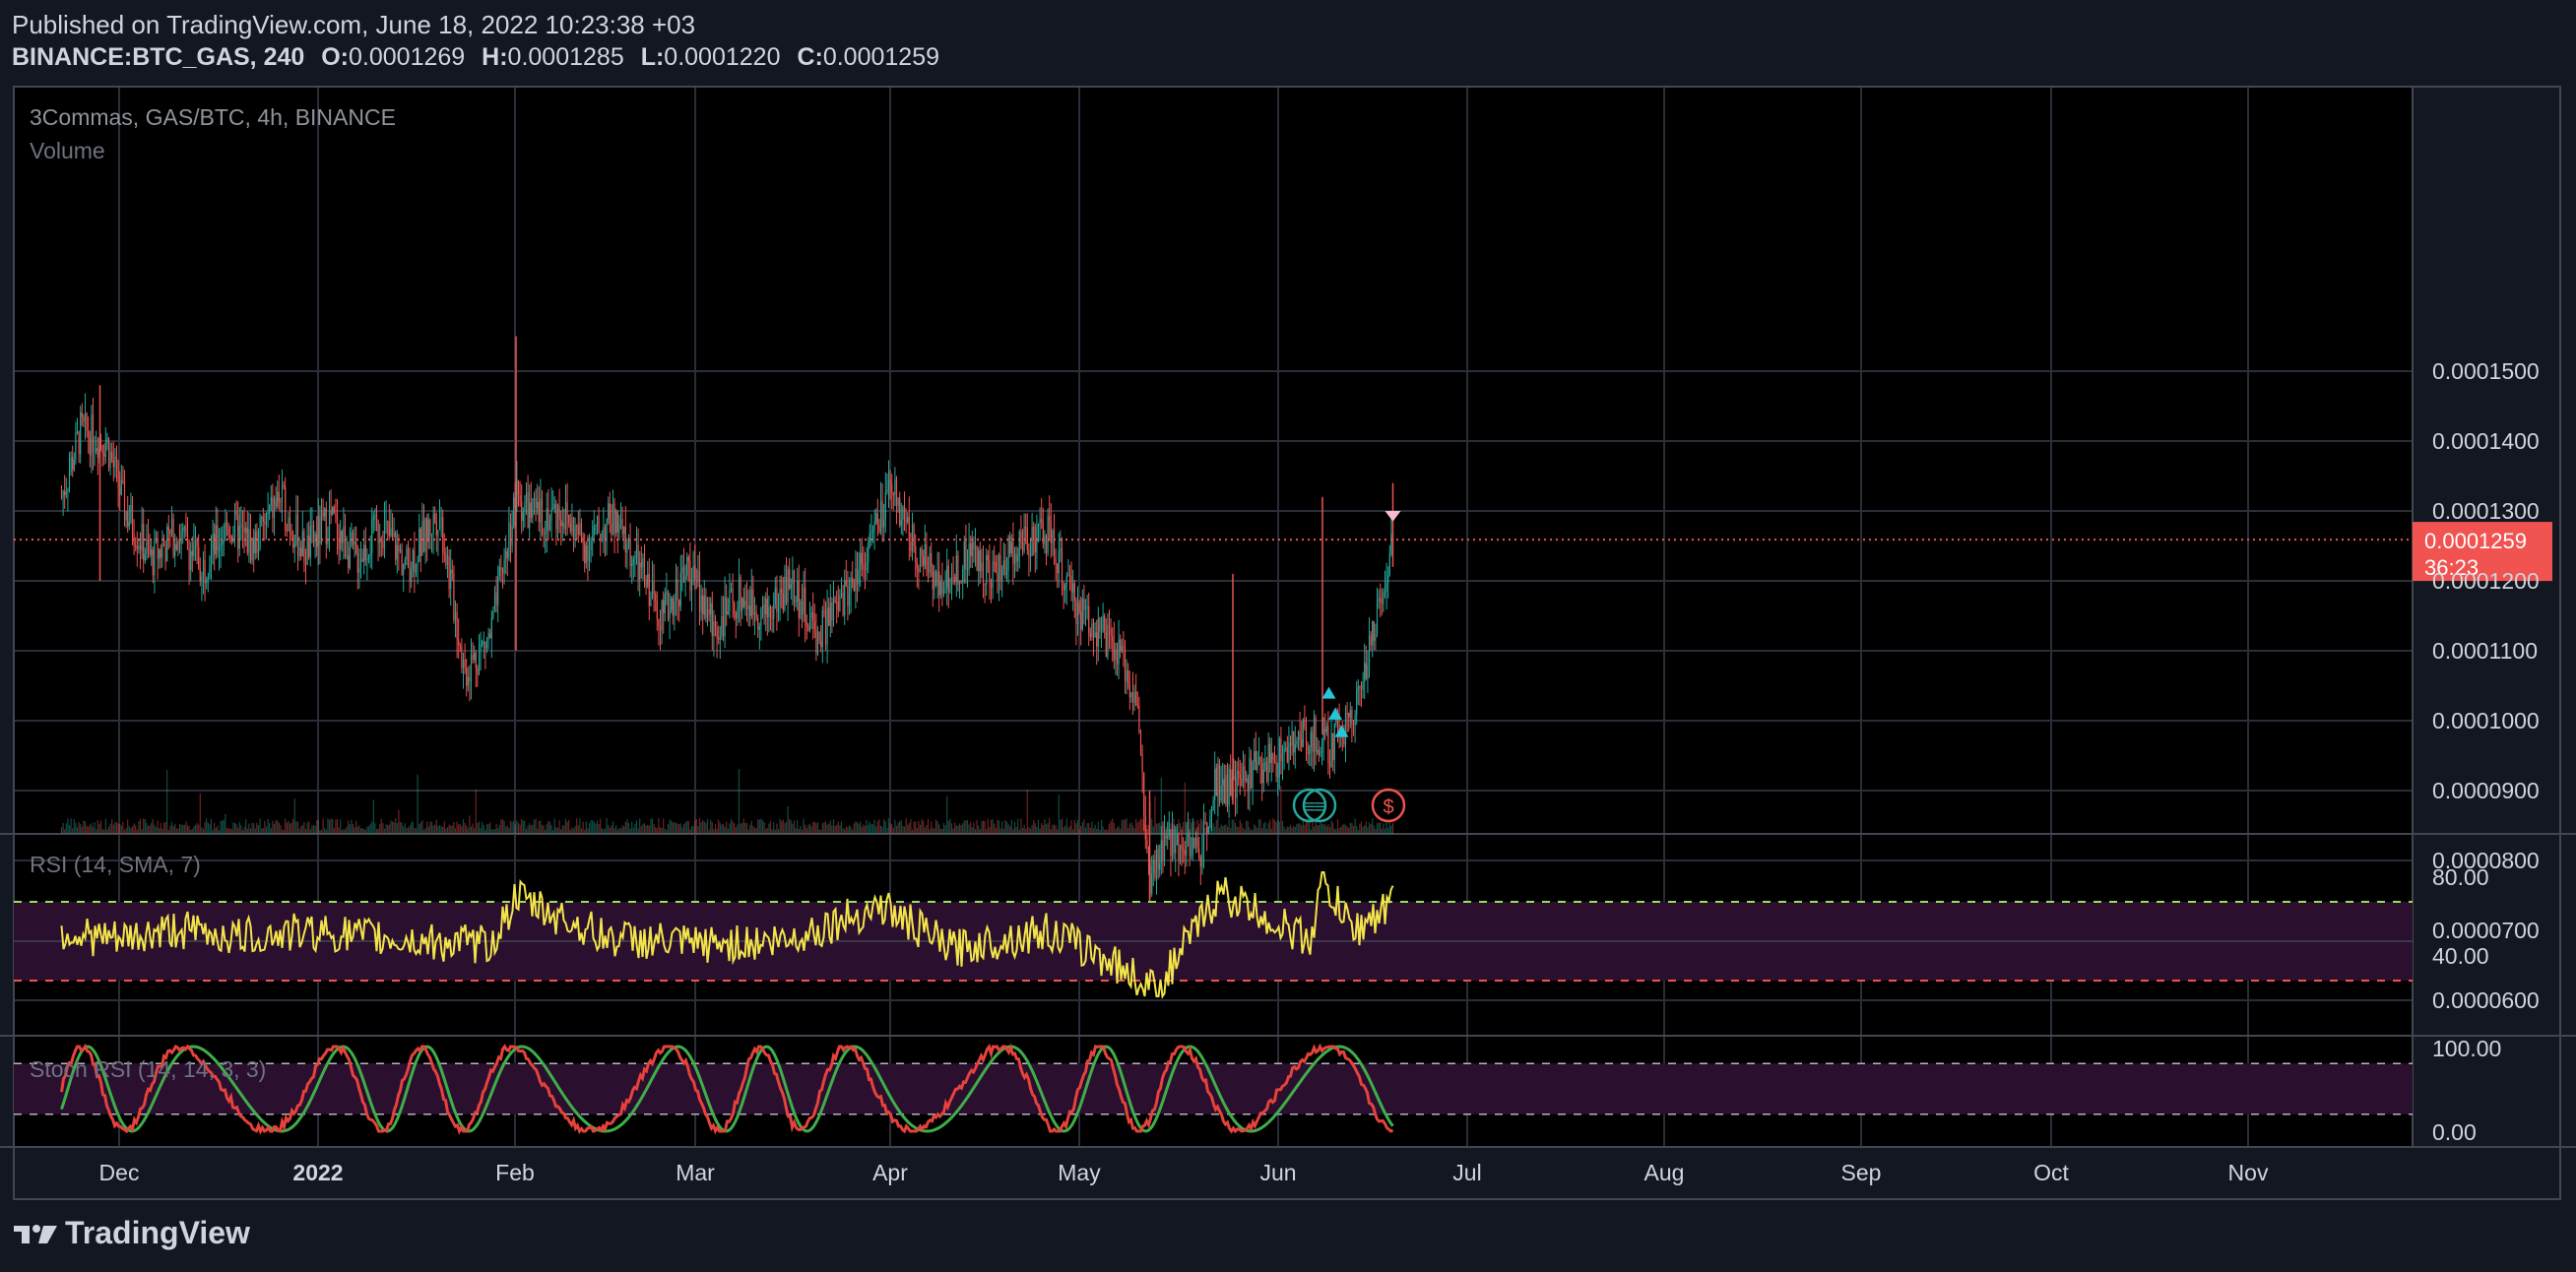  What do you see at coordinates (148, 1069) in the screenshot?
I see `stoch-pane-title: Stoch RSI (14, 14, 3, 3)` at bounding box center [148, 1069].